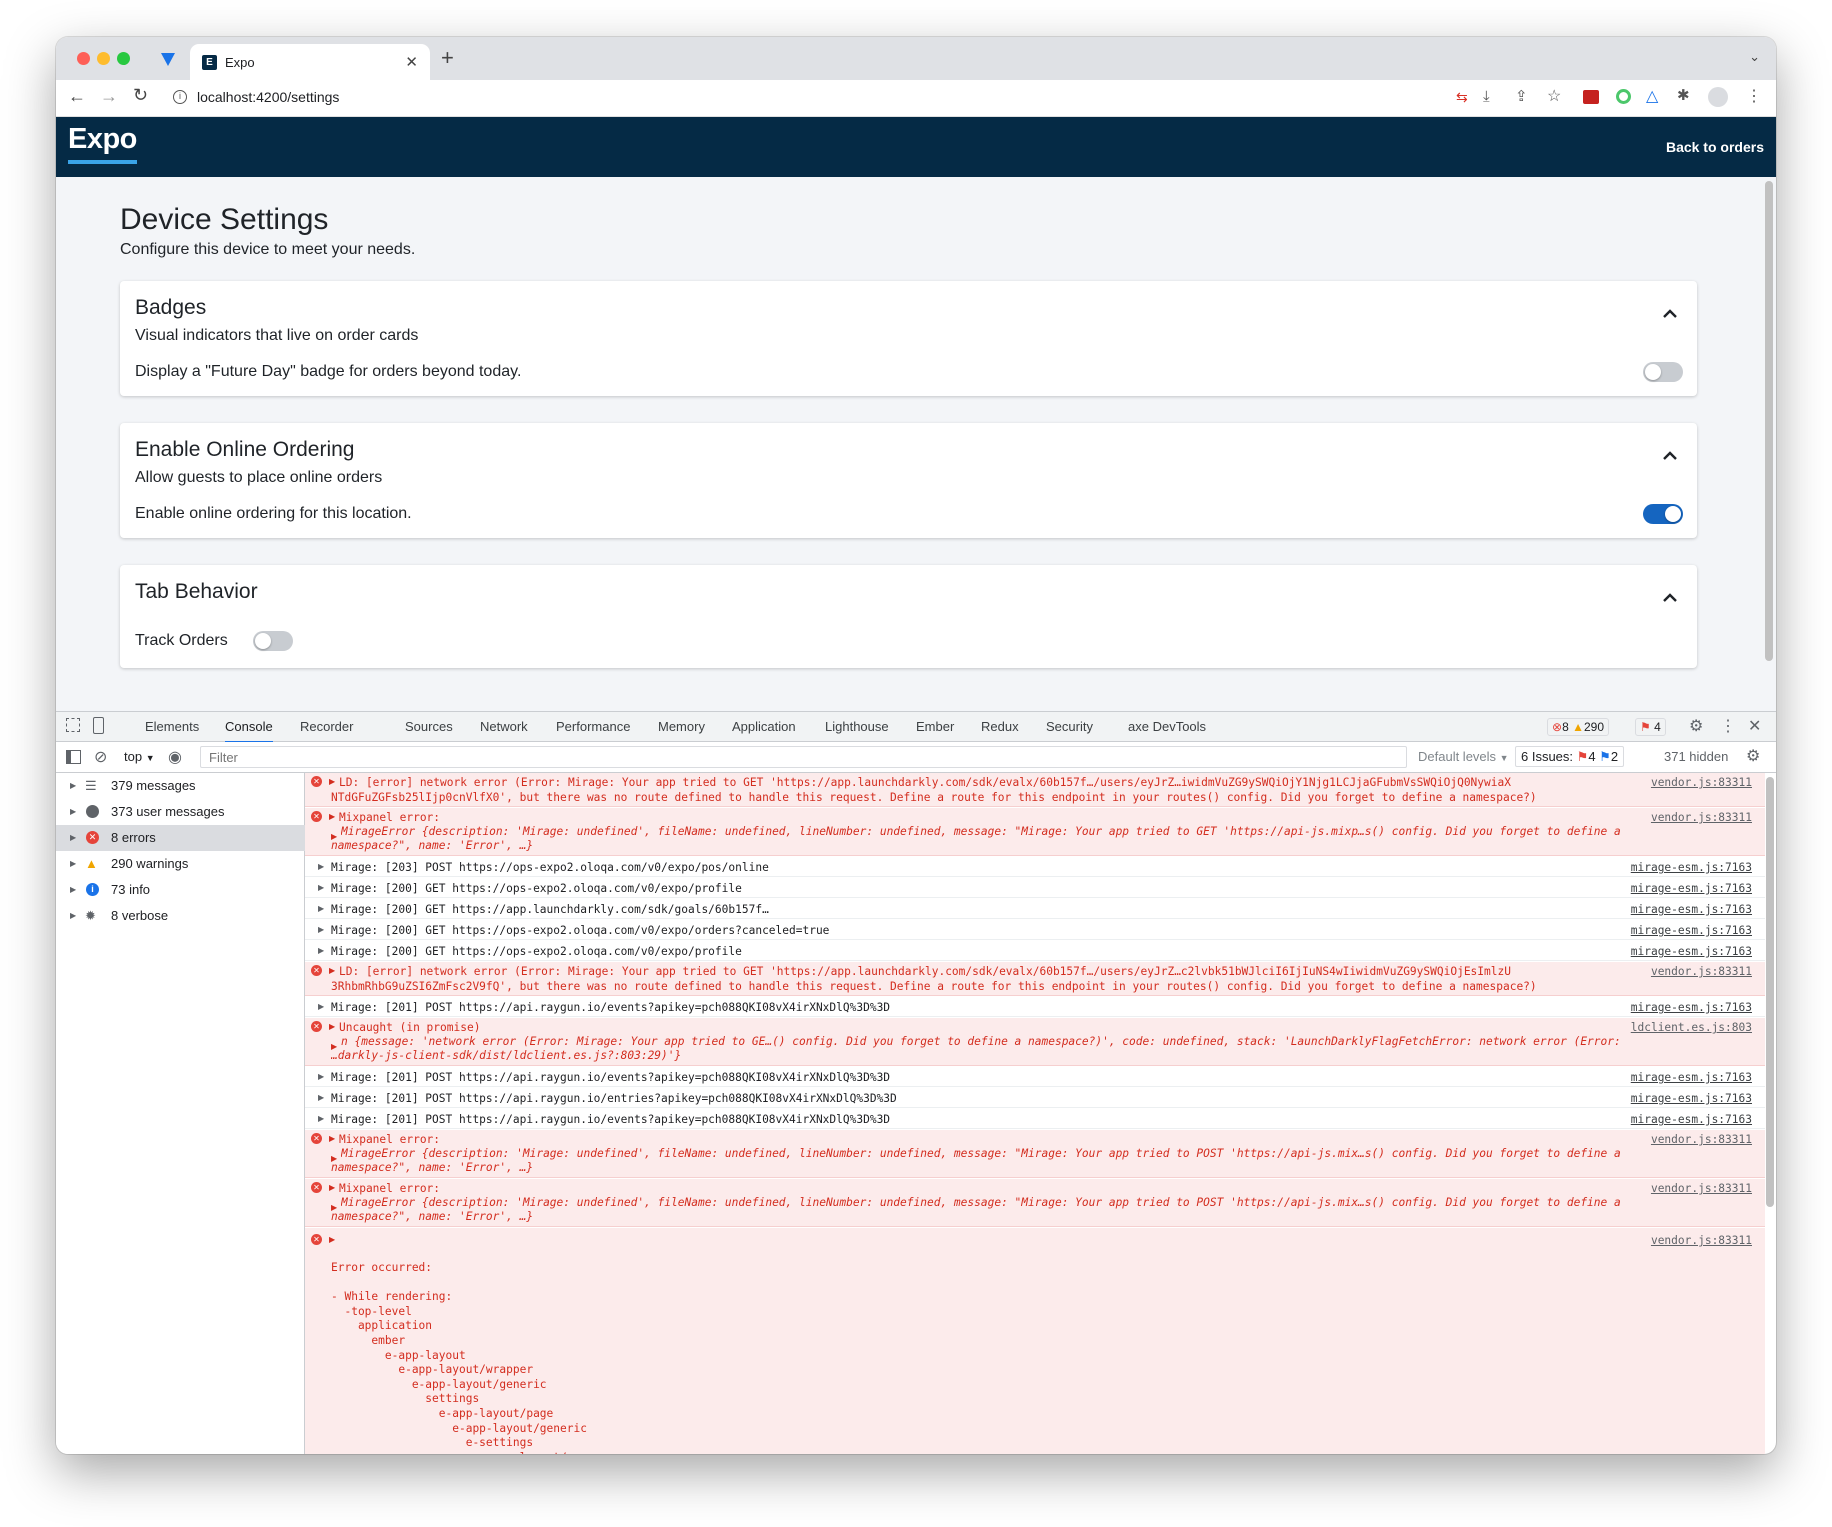 The width and height of the screenshot is (1832, 1527). I want to click on devtools-tab-console: Console, so click(249, 727).